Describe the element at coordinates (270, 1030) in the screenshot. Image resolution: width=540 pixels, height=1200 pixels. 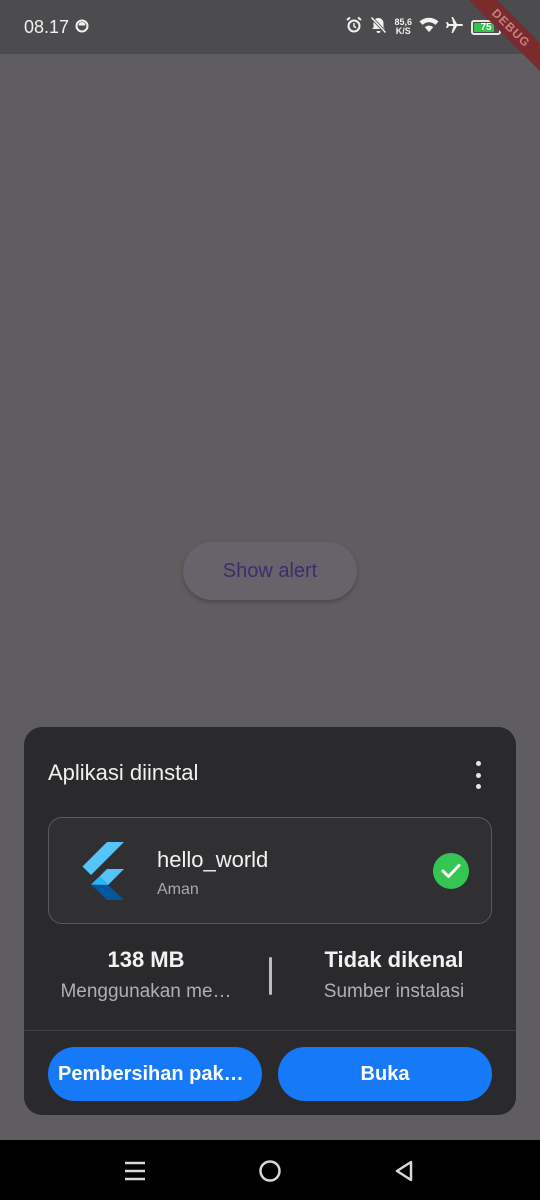
I see `sheet-divider` at that location.